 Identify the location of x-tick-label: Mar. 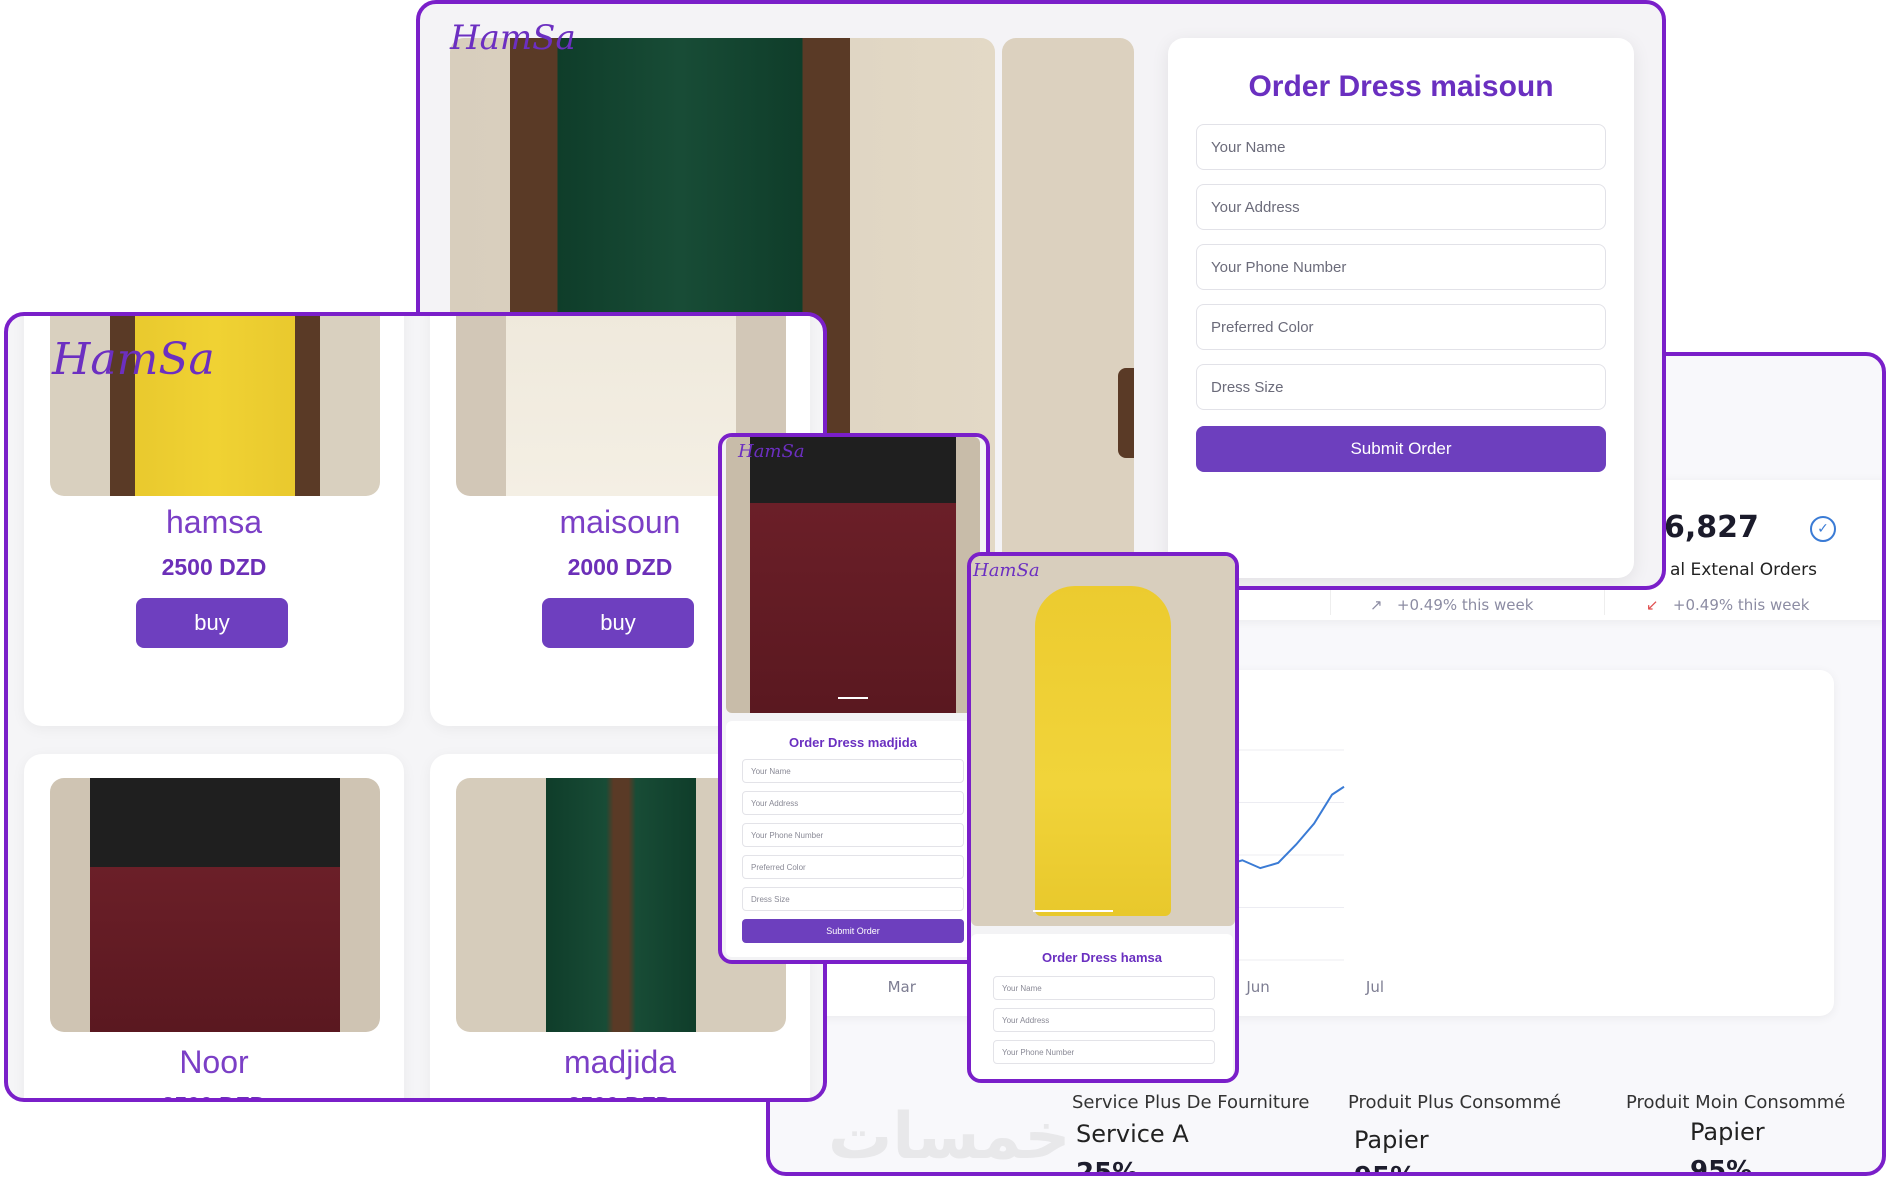
(902, 987).